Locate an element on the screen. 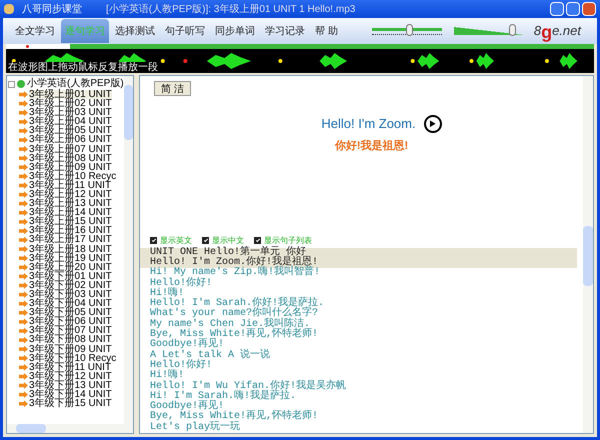 Image resolution: width=600 pixels, height=440 pixels. tree-item: 3年级下册04 UNIT is located at coordinates (70, 303).